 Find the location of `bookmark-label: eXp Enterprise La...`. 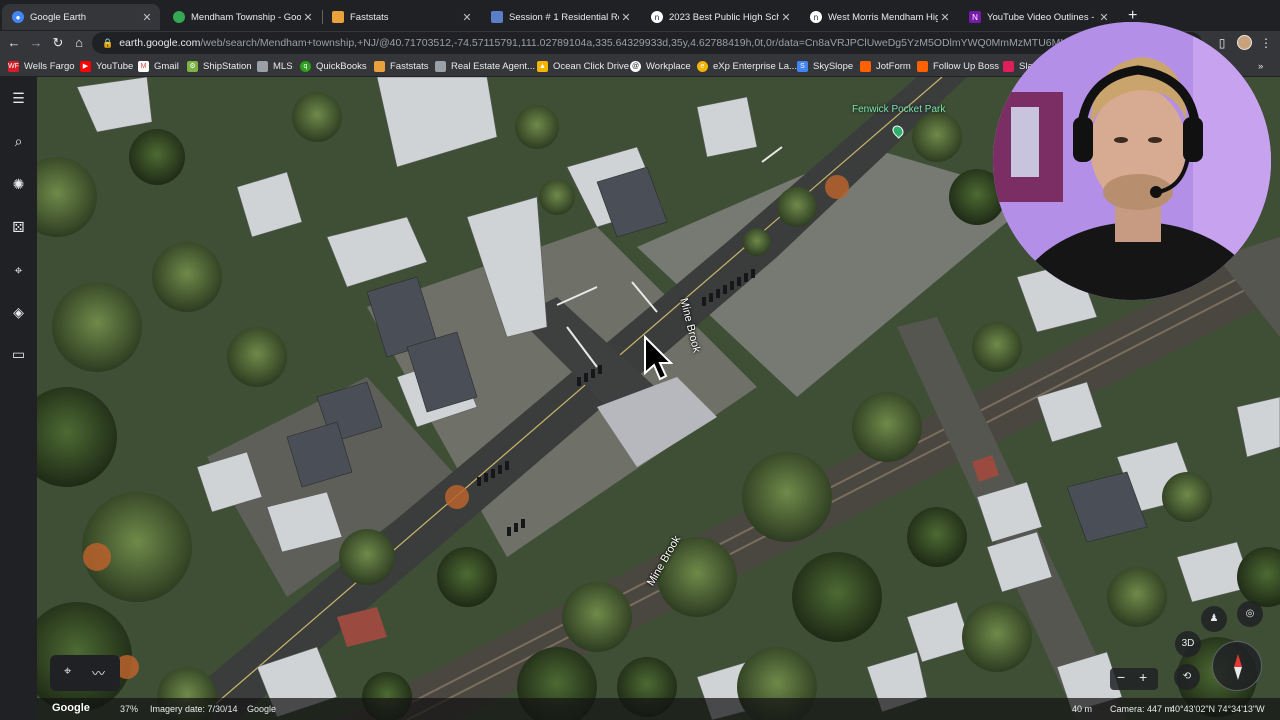

bookmark-label: eXp Enterprise La... is located at coordinates (755, 66).